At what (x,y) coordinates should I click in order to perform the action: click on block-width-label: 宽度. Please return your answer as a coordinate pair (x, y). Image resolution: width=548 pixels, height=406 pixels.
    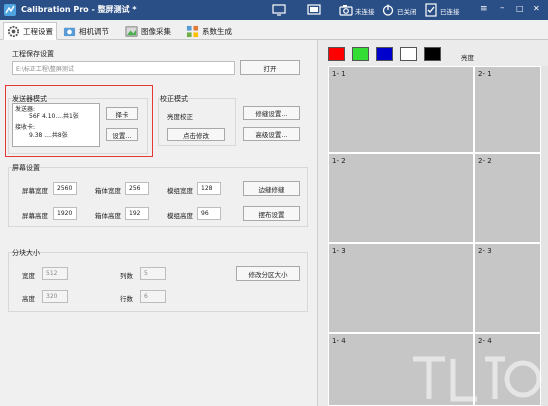
    Looking at the image, I should click on (28, 276).